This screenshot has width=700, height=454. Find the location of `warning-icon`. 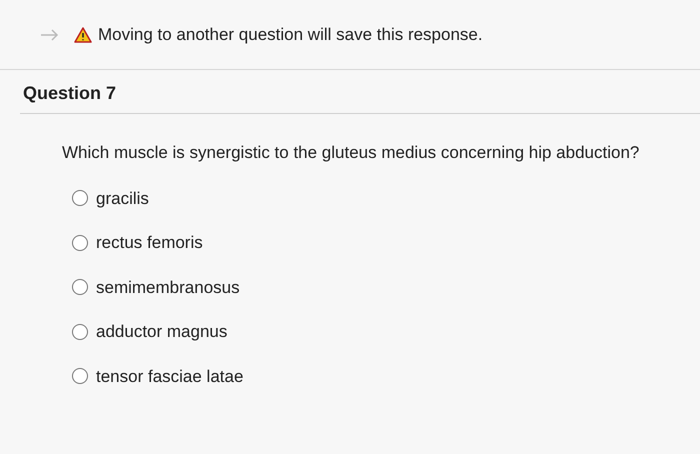

warning-icon is located at coordinates (83, 34).